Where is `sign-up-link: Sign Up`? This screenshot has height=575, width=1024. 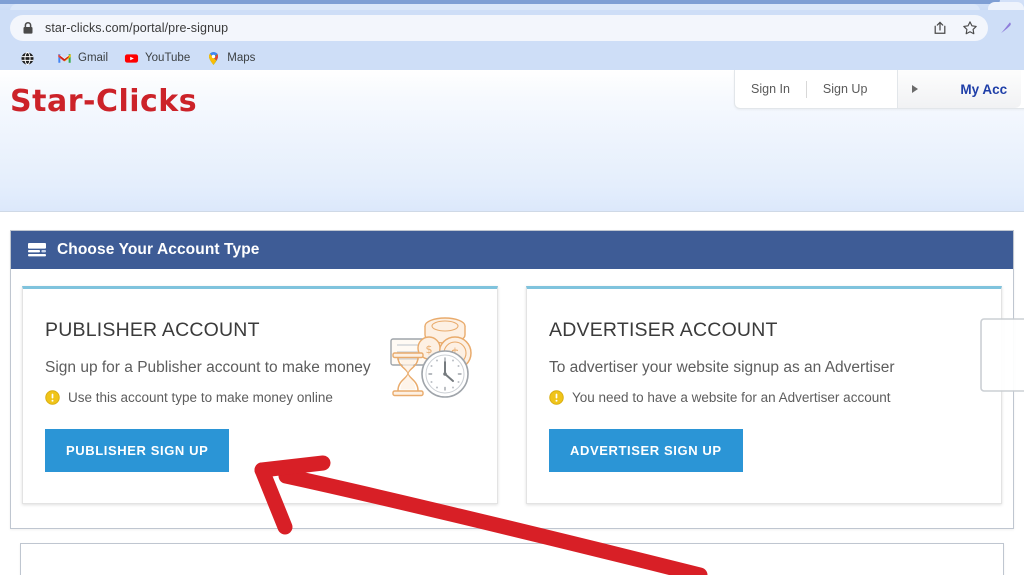 sign-up-link: Sign Up is located at coordinates (845, 89).